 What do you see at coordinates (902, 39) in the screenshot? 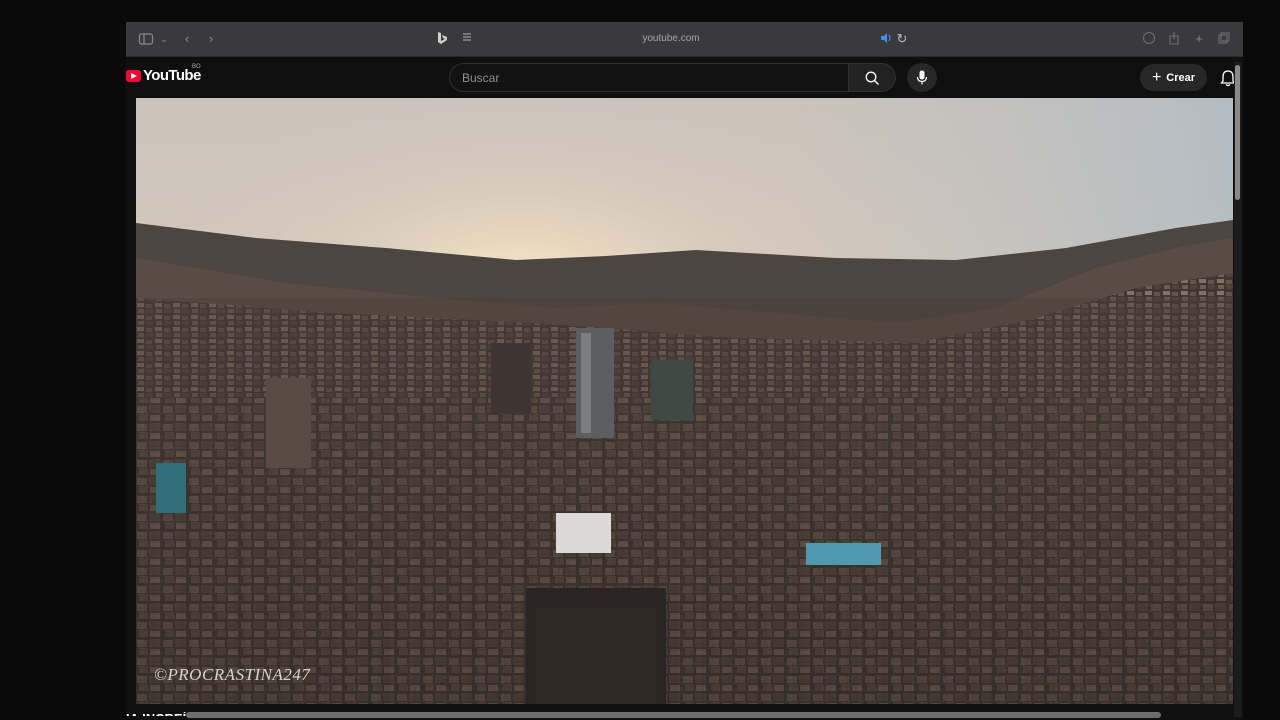
I see `reload-icon: ↻` at bounding box center [902, 39].